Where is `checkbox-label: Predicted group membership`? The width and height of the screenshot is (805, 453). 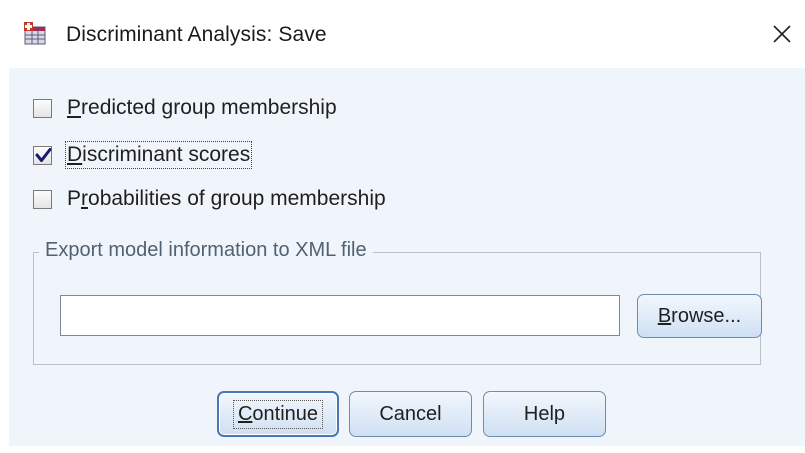 checkbox-label: Predicted group membership is located at coordinates (202, 107).